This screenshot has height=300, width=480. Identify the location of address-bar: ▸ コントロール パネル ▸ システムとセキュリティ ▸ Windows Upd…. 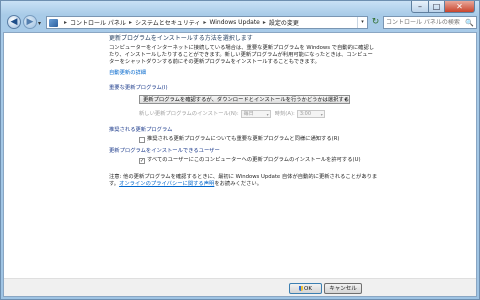
(207, 22).